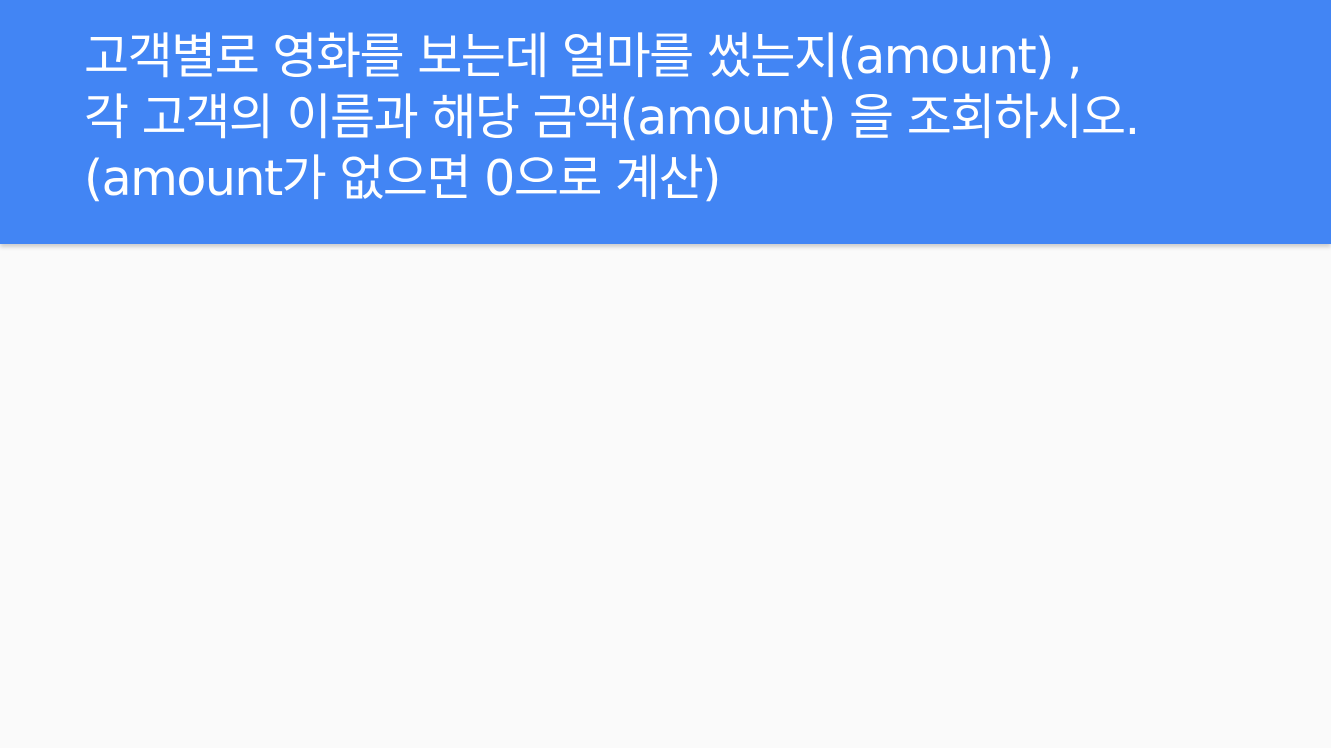 Image resolution: width=1331 pixels, height=748 pixels. I want to click on title-line-2: 각 고객의 이름과 해당 금액(amount) 을 조회하시오., so click(612, 117).